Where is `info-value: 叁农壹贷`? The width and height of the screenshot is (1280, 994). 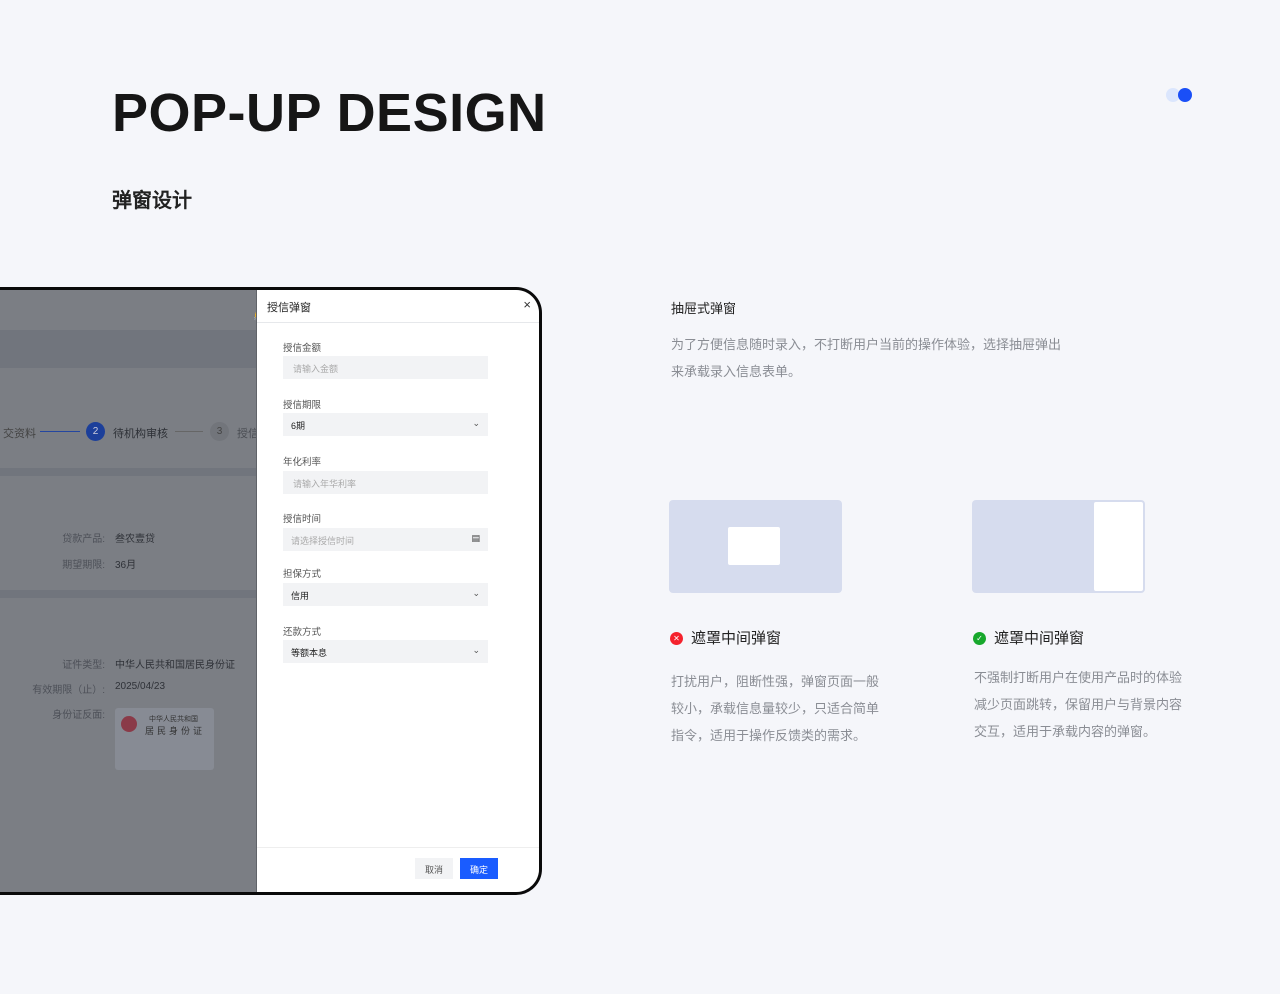
info-value: 叁农壹贷 is located at coordinates (135, 539).